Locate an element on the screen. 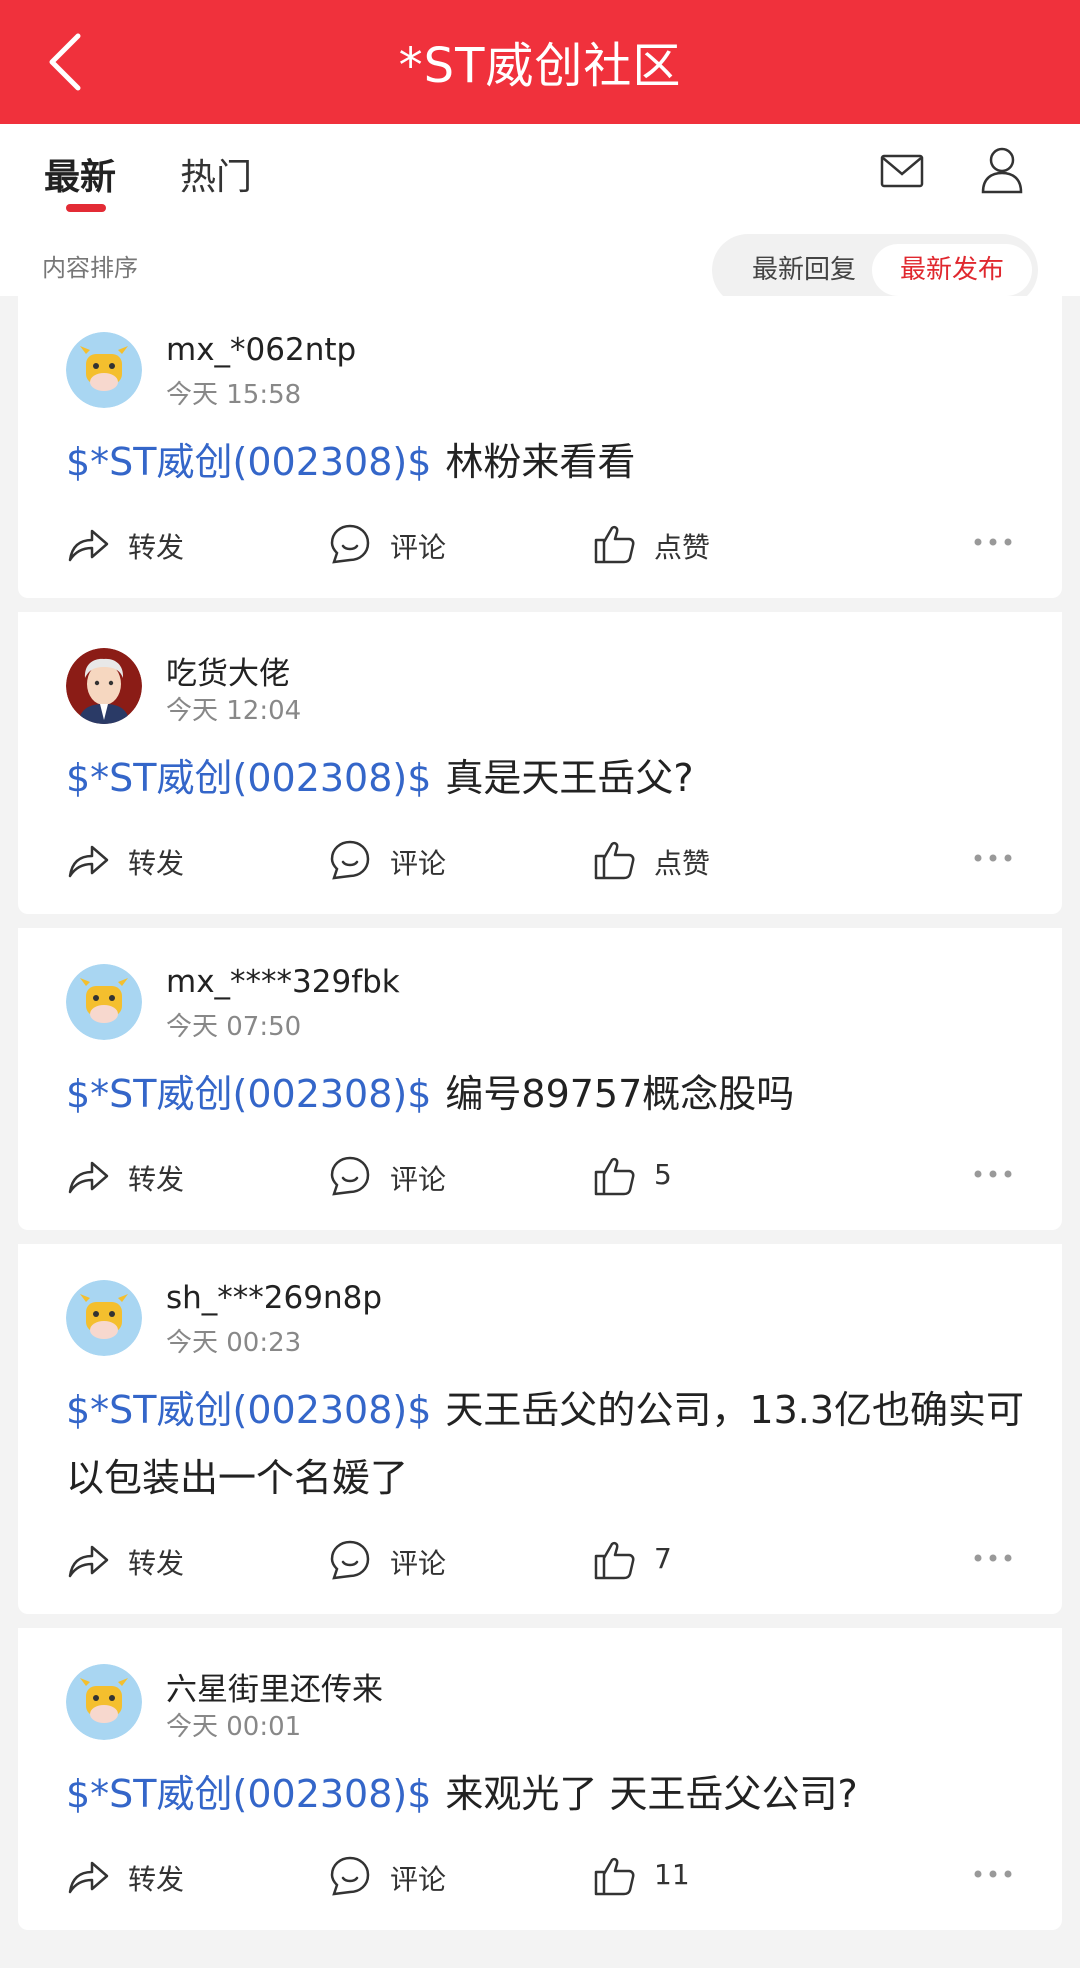 Image resolution: width=1080 pixels, height=1968 pixels. post-content: $*ST威创(002308)$ 真是天王岳父? is located at coordinates (540, 771).